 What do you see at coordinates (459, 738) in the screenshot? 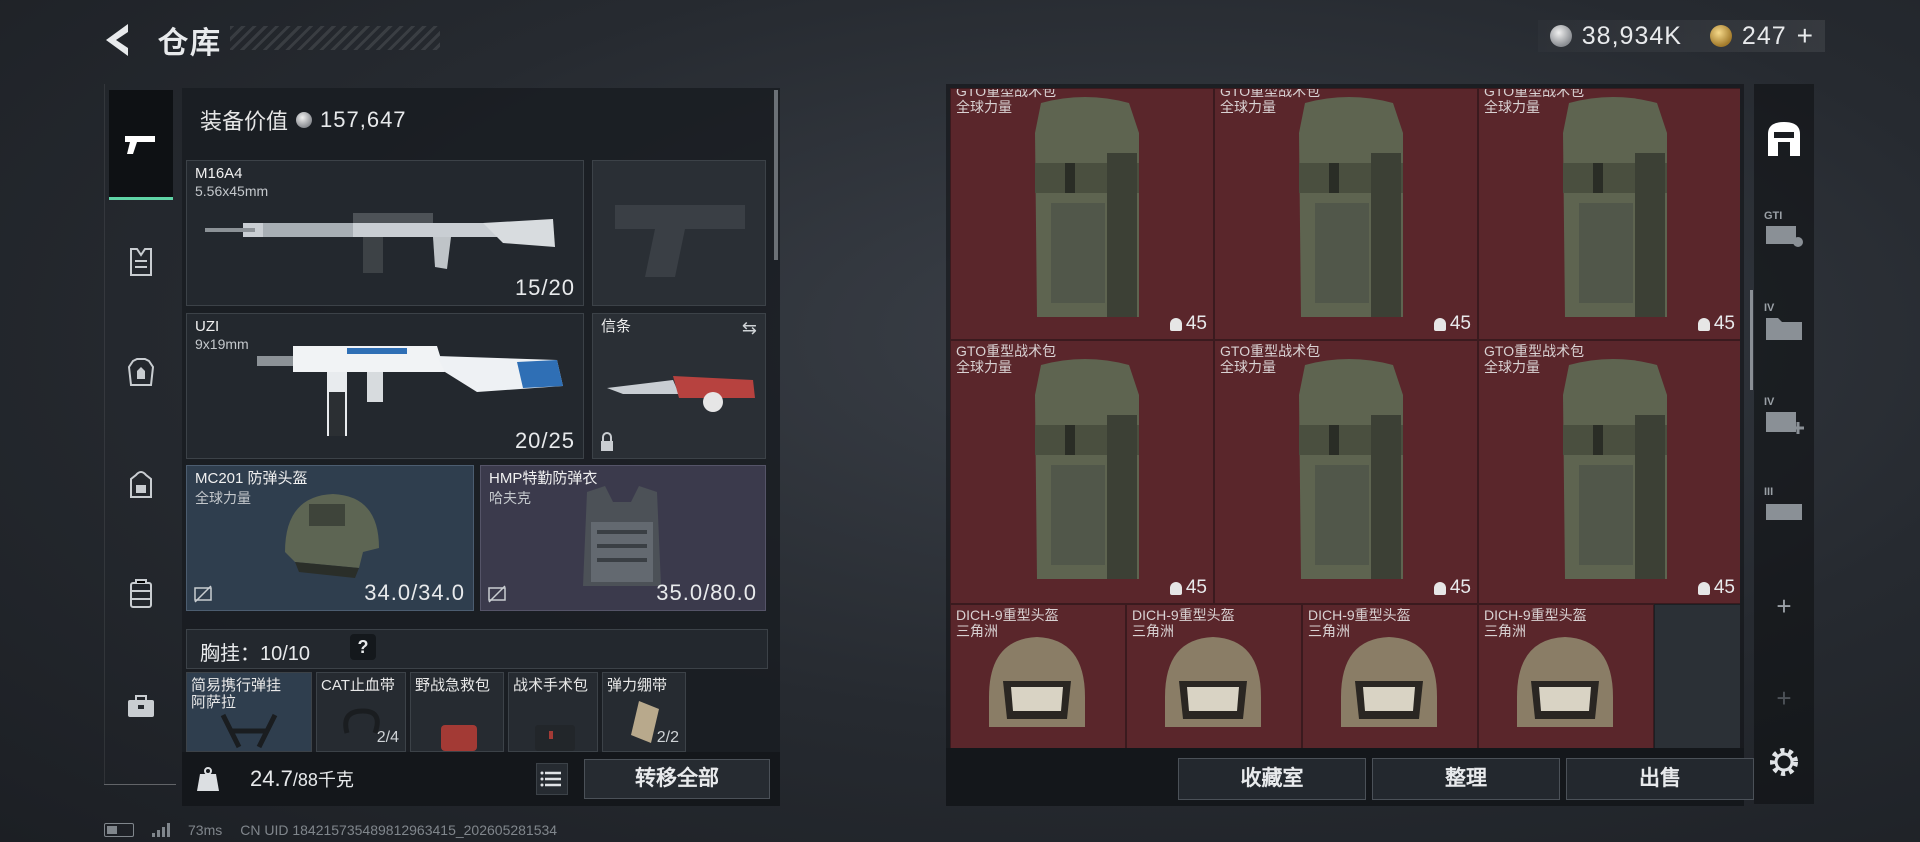
I see `first-aid-kit-icon` at bounding box center [459, 738].